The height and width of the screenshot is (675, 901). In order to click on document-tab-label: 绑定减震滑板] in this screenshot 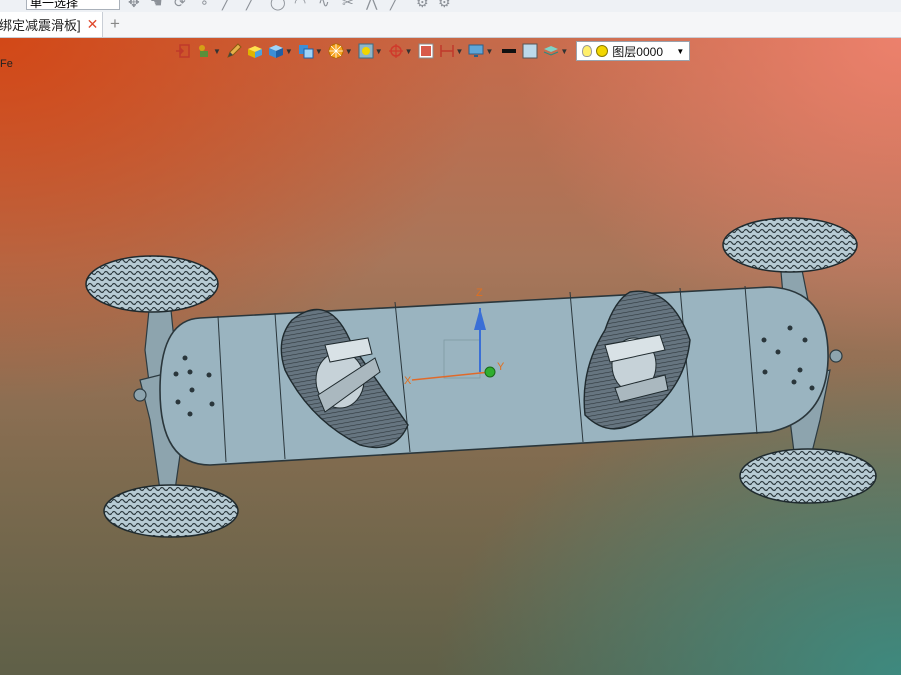, I will do `click(40, 25)`.